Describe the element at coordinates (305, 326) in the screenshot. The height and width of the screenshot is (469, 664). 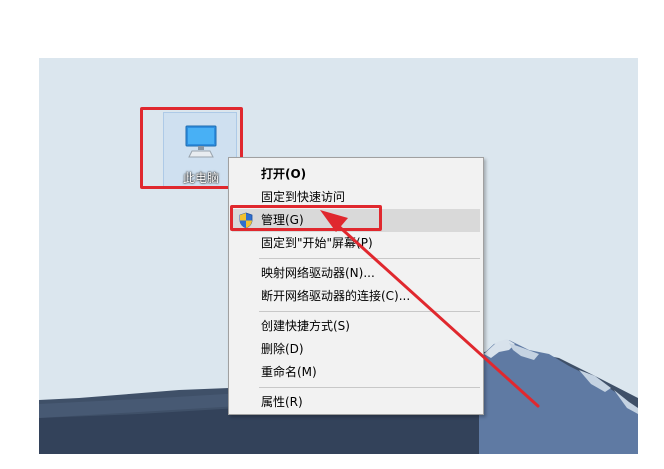
I see `menu-item-label: 创建快捷方式(S)` at that location.